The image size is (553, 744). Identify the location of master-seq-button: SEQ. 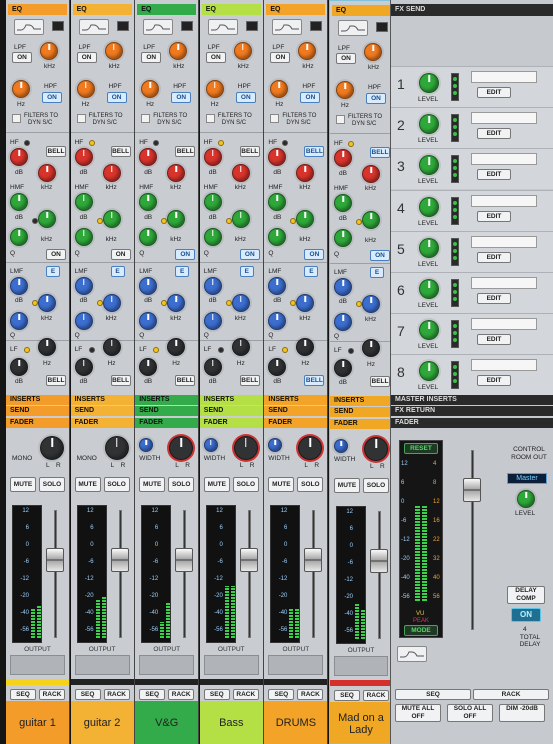
(433, 694).